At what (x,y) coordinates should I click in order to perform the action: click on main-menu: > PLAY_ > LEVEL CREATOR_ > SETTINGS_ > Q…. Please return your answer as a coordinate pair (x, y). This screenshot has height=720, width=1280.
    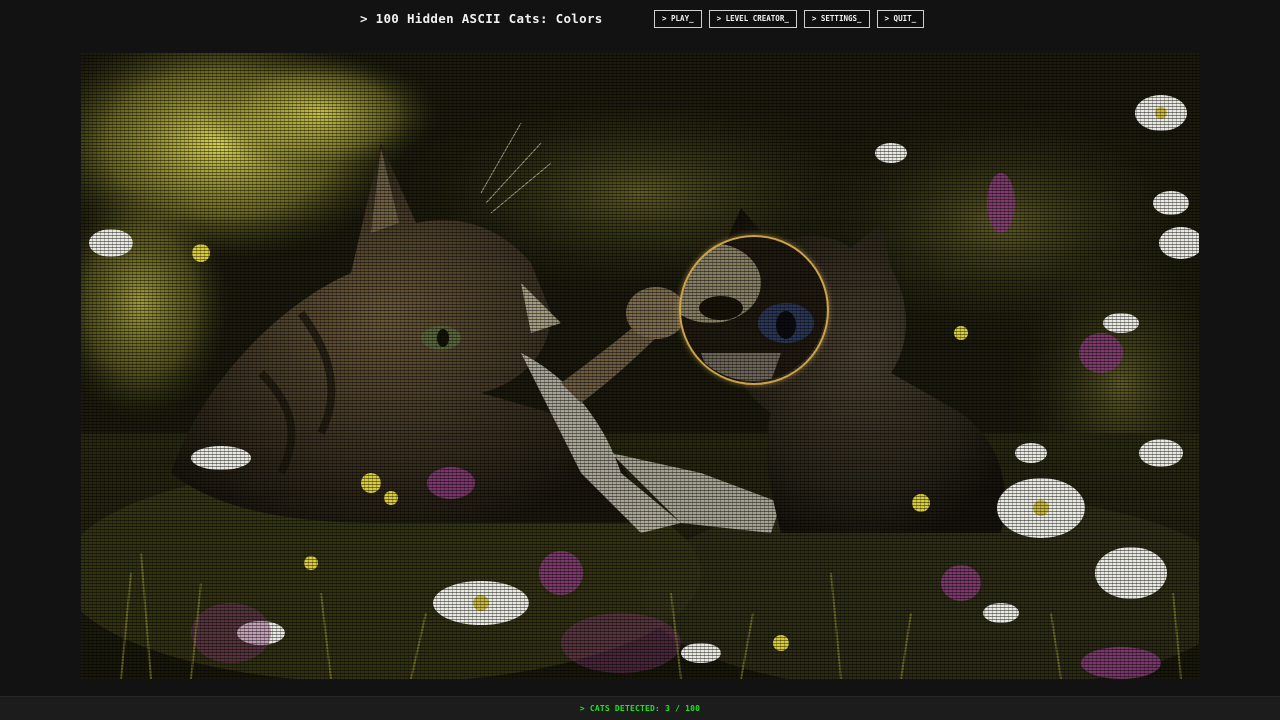
    Looking at the image, I should click on (789, 19).